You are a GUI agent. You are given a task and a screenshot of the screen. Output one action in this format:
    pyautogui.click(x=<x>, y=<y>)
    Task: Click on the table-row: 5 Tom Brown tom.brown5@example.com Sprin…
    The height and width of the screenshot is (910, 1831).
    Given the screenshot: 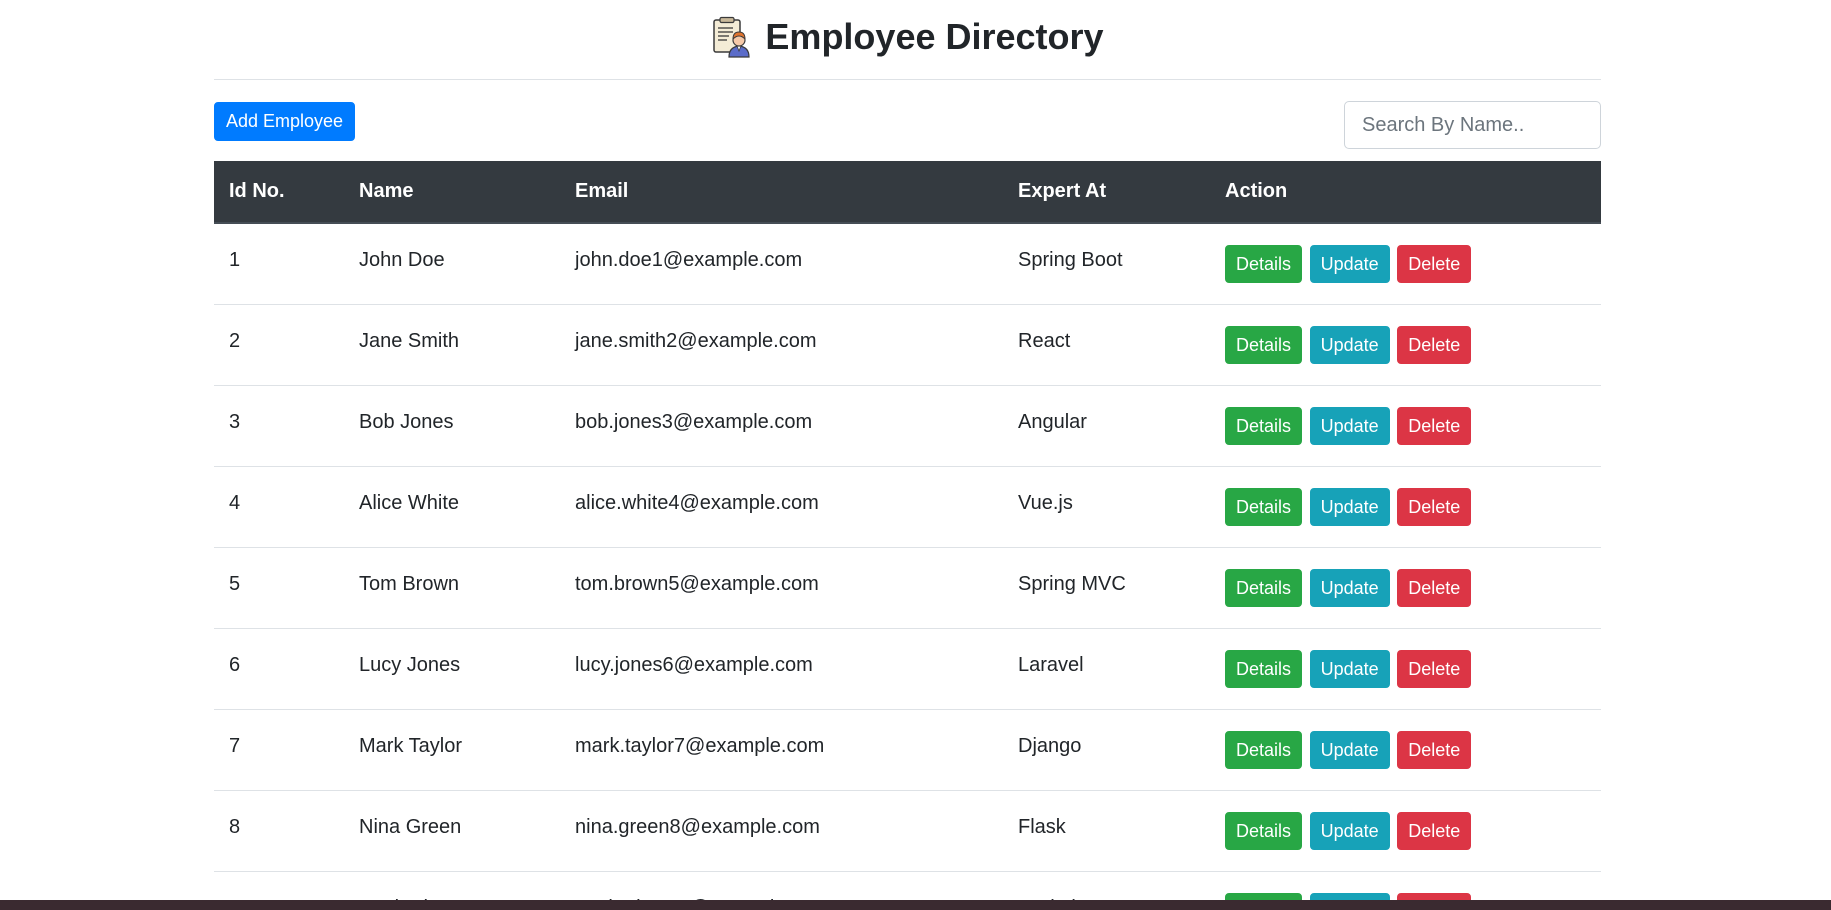 What is the action you would take?
    pyautogui.click(x=907, y=588)
    